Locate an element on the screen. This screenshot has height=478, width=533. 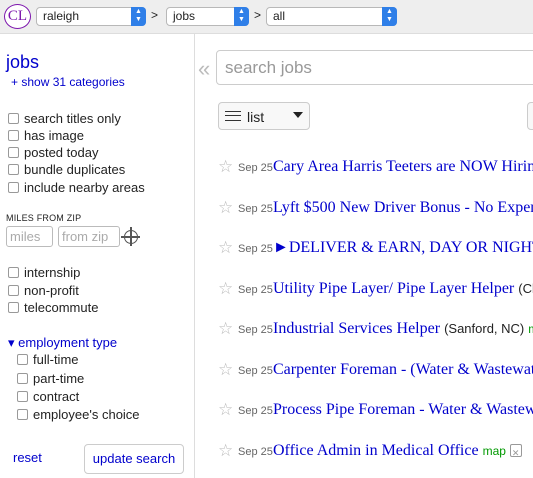
listing-title-link: Office Admin in Medical Office is located at coordinates (376, 450).